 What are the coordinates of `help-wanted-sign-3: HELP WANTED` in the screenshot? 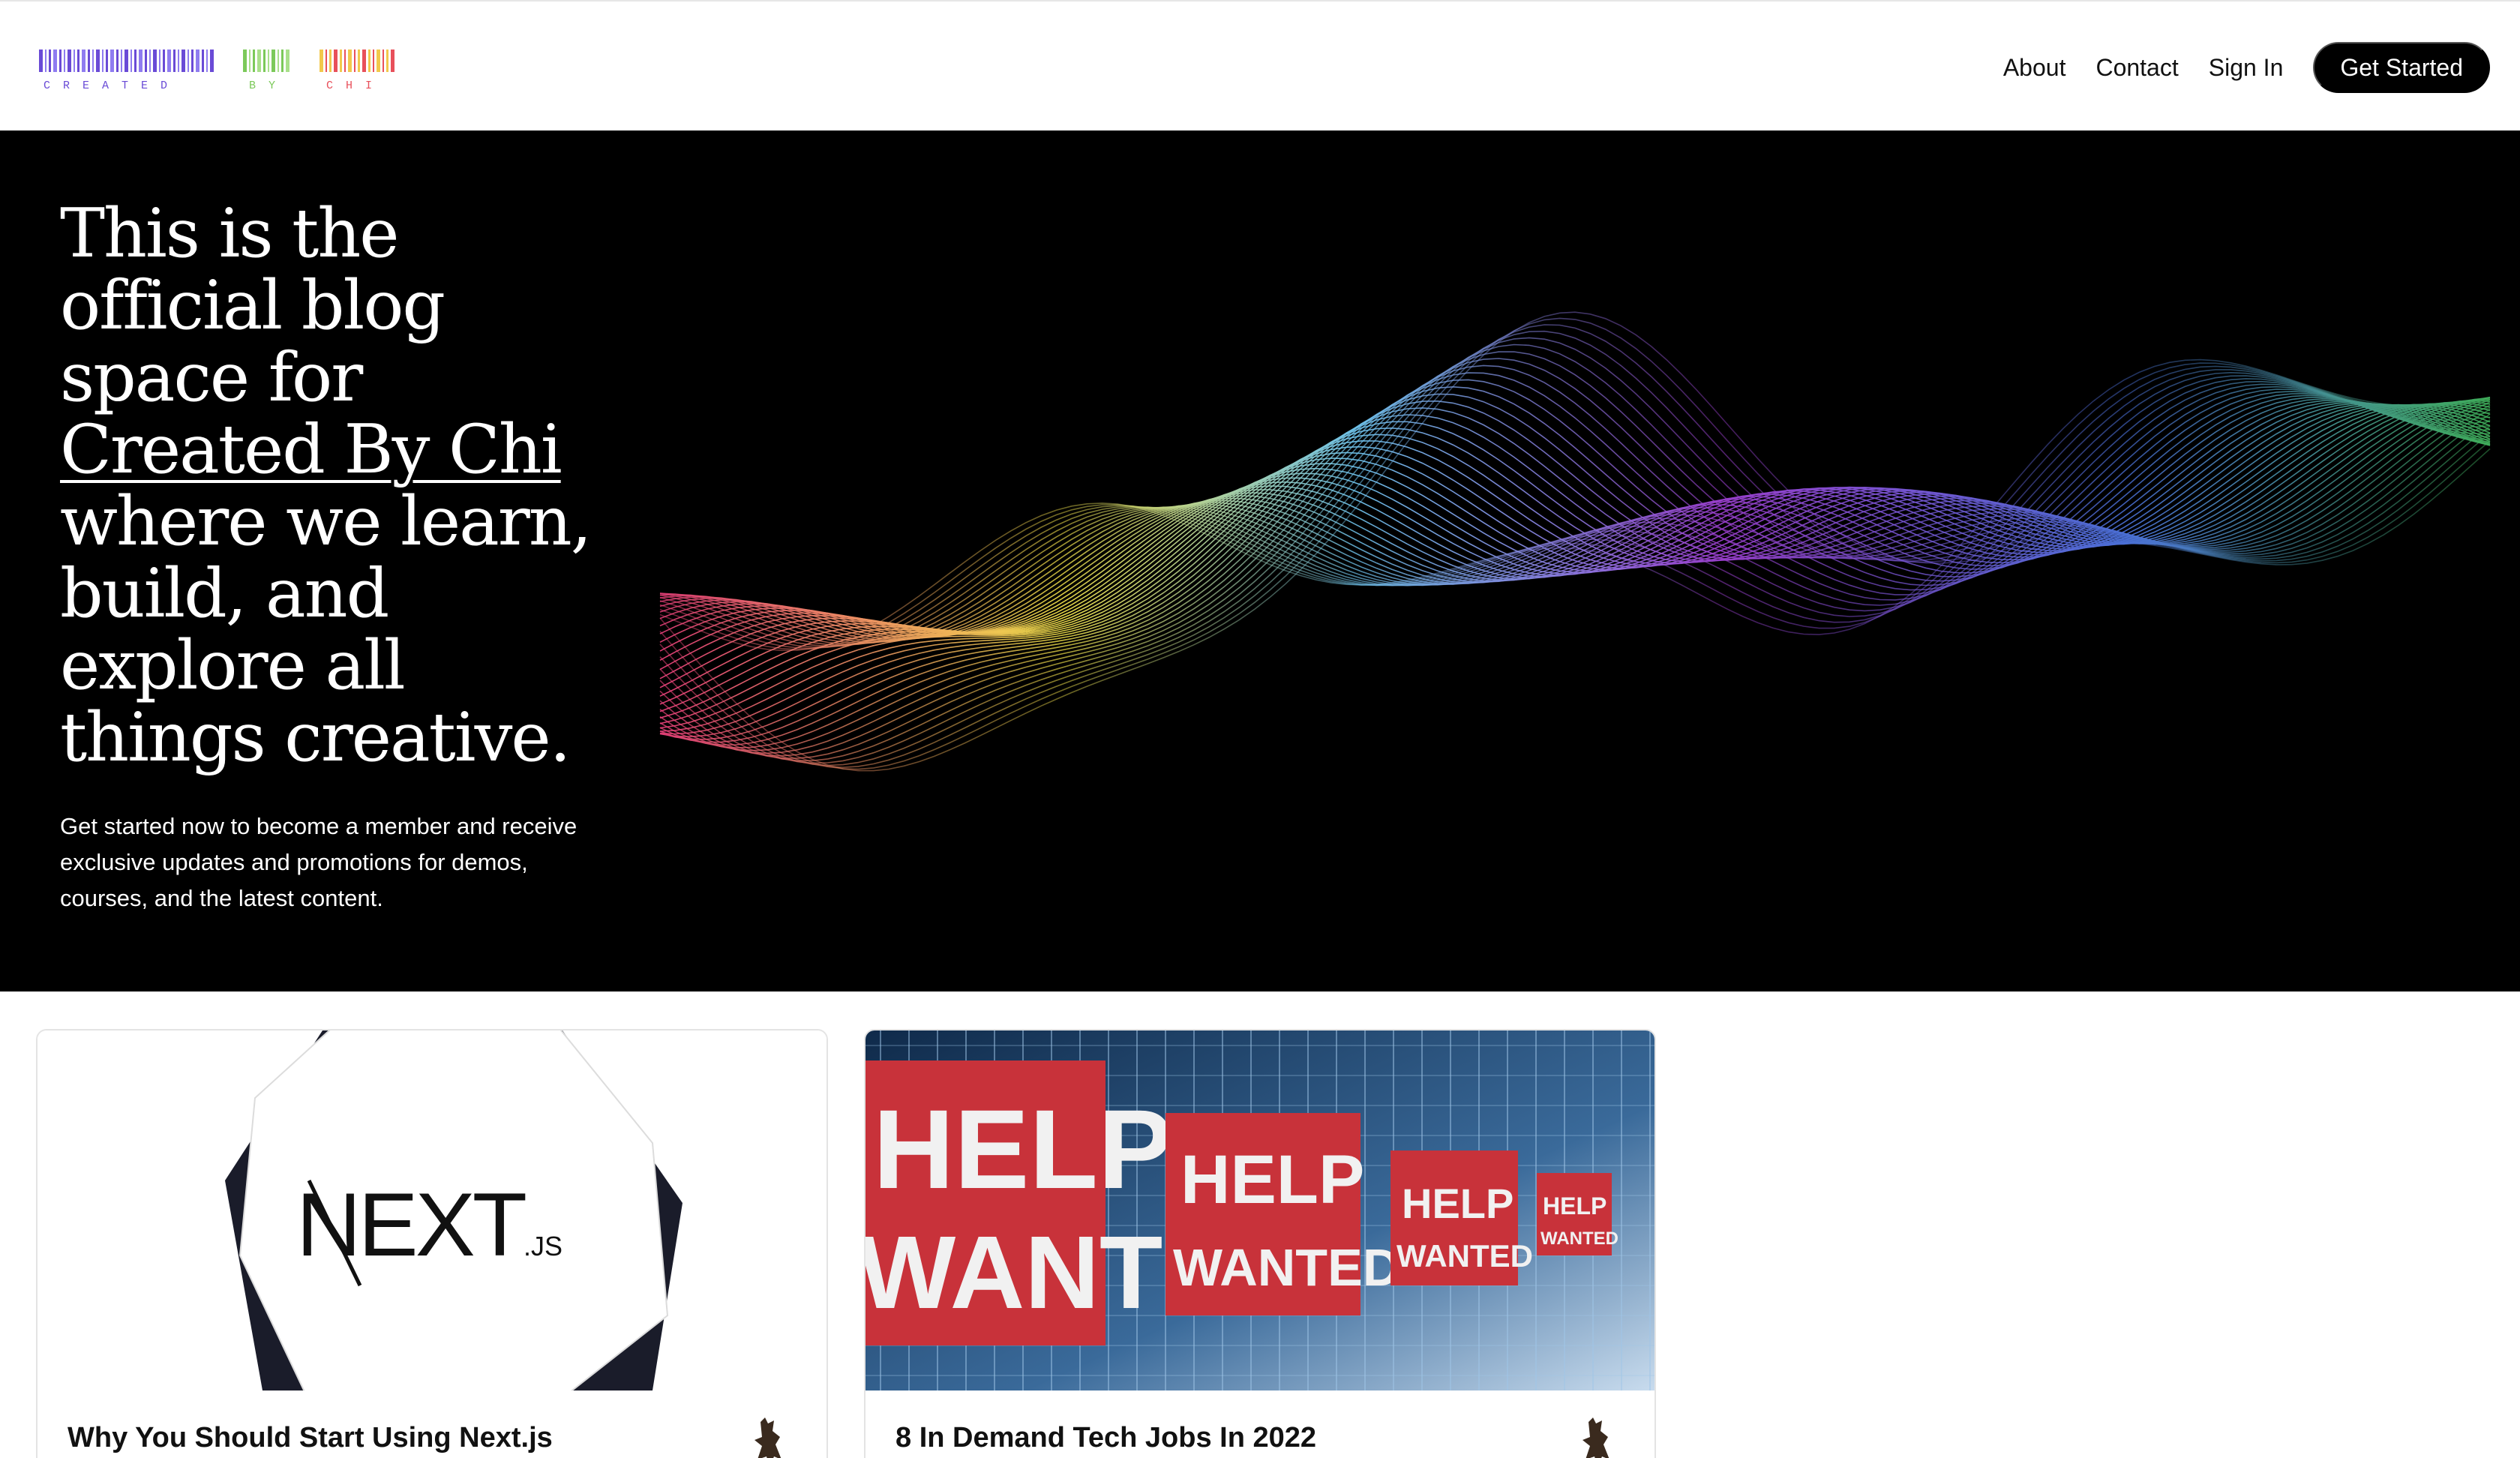 It's located at (1461, 1218).